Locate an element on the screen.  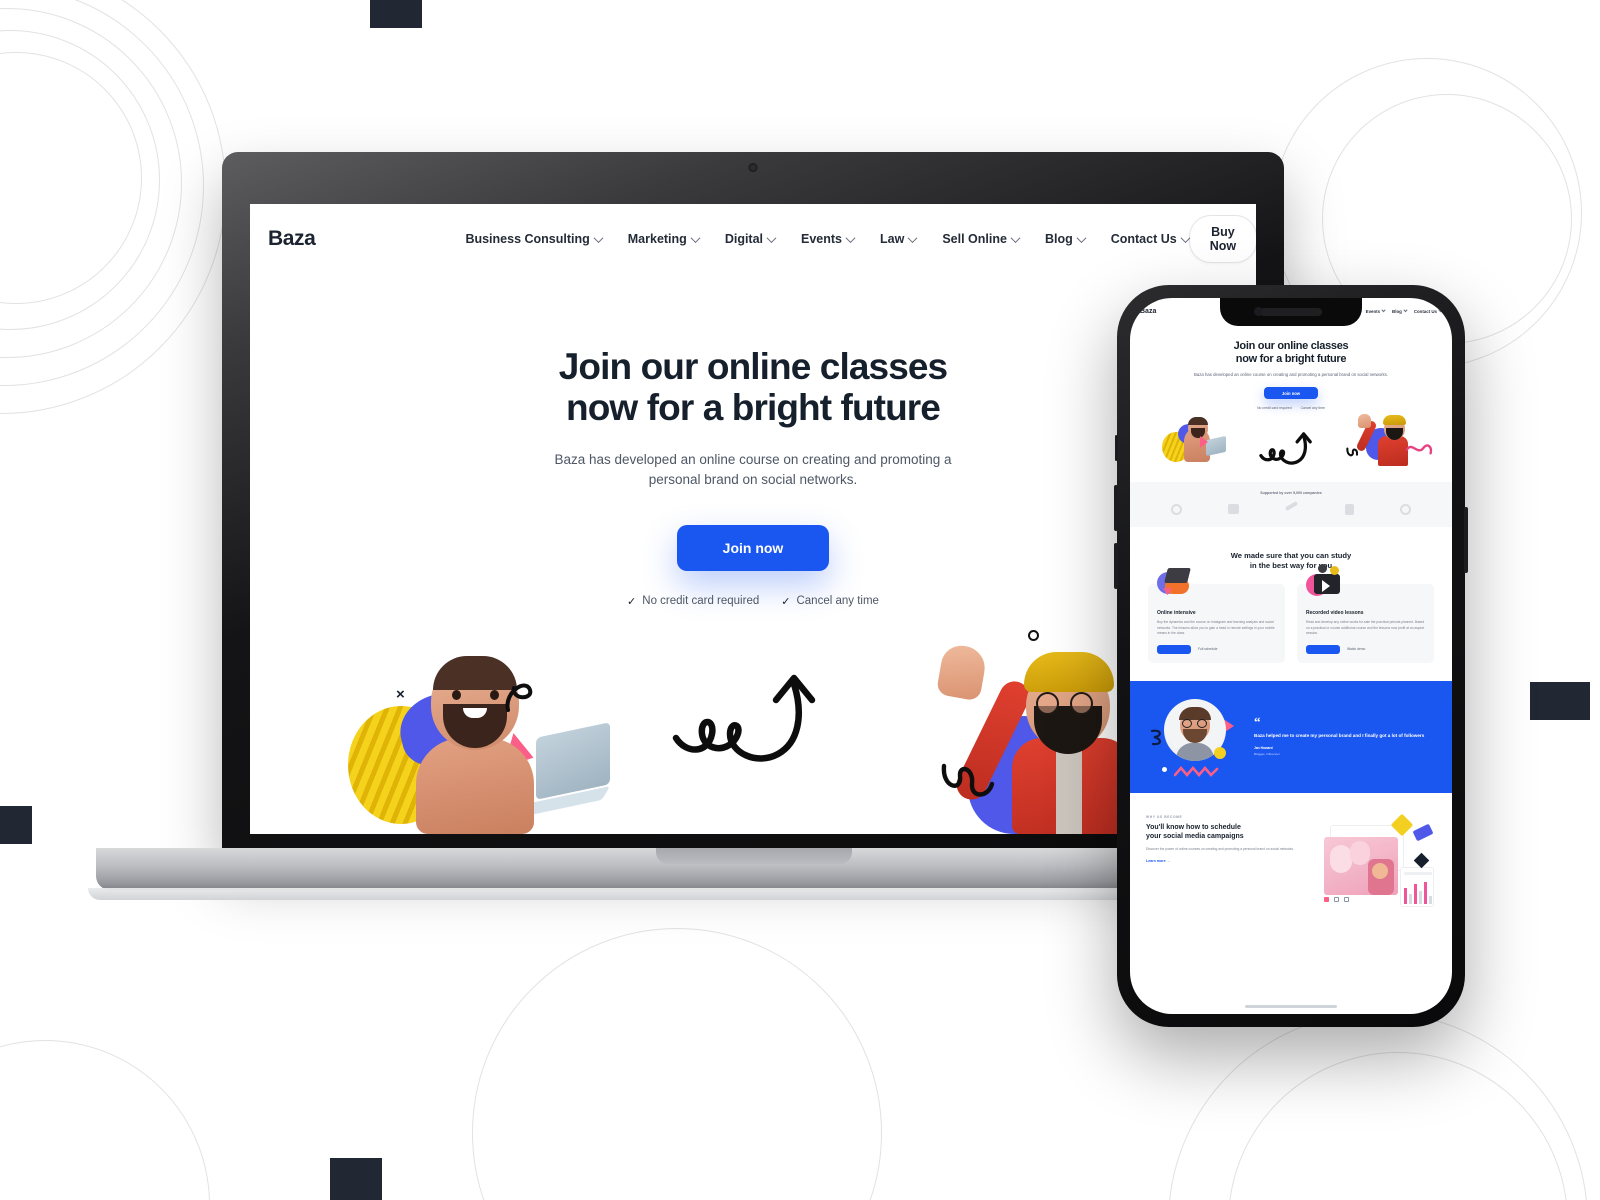
logos-section-title: Supported by over 5,000 companies is located at coordinates (1291, 493).